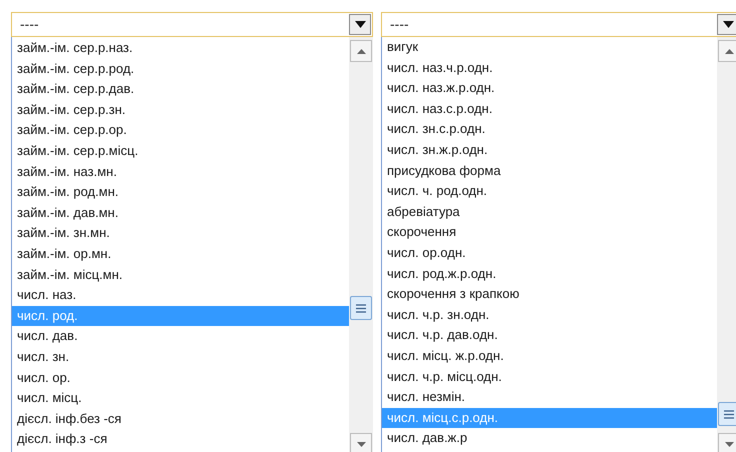 The image size is (736, 452). What do you see at coordinates (549, 191) in the screenshot?
I see `list-option: числ. ч. род.одн.` at bounding box center [549, 191].